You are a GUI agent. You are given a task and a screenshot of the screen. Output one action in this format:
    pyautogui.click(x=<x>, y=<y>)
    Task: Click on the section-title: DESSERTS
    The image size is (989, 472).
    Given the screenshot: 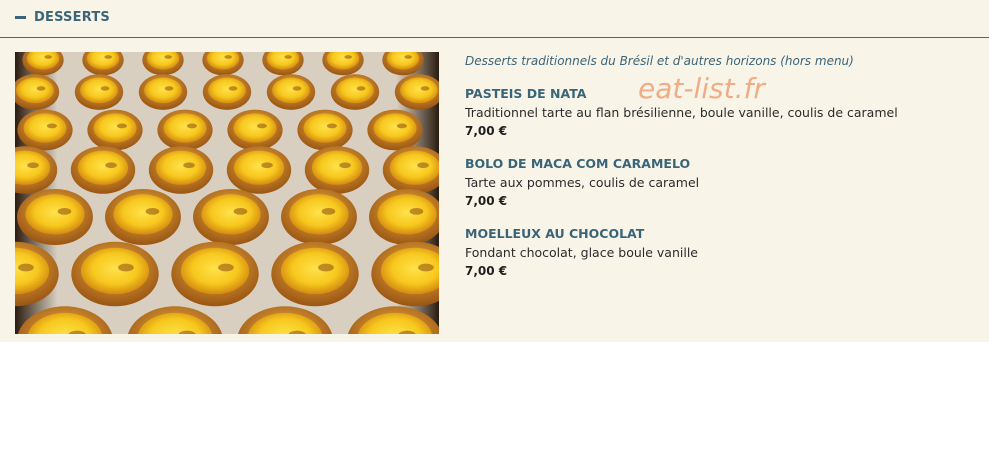 What is the action you would take?
    pyautogui.click(x=72, y=17)
    